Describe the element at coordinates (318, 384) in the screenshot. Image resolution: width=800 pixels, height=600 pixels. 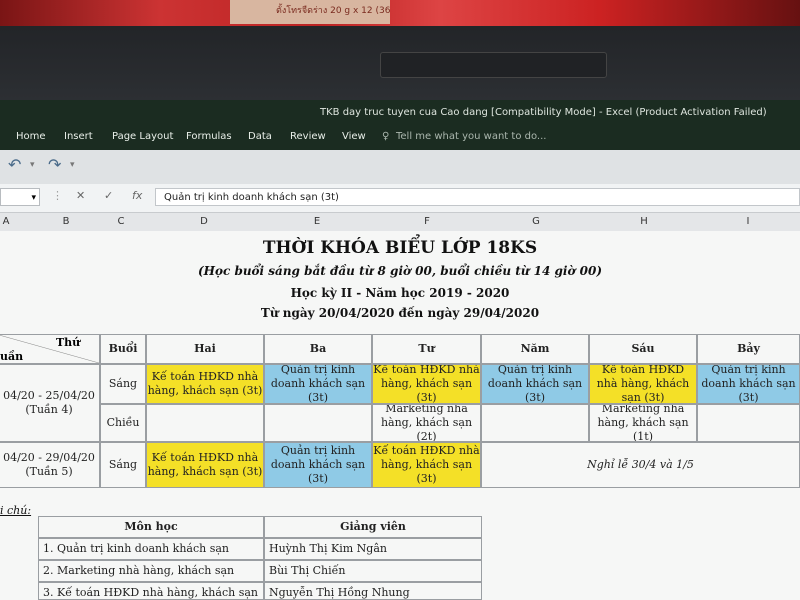
I see `w1-morning-ba: Quản trị kinh doanh khách sạn (3t)` at that location.